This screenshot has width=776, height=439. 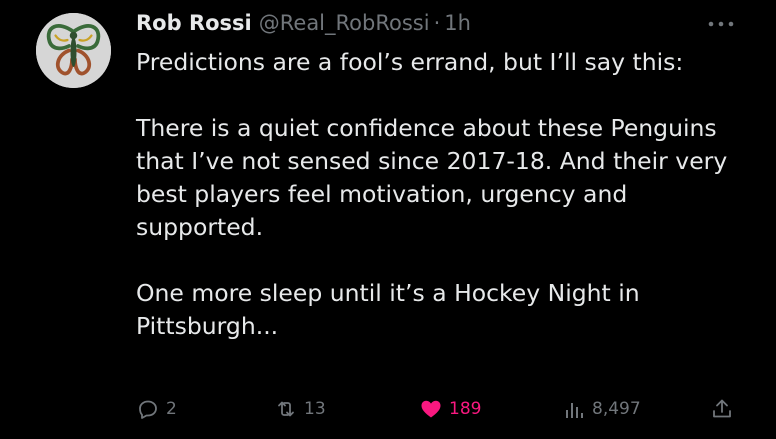 What do you see at coordinates (344, 23) in the screenshot?
I see `author-handle: @Real_RobRossi` at bounding box center [344, 23].